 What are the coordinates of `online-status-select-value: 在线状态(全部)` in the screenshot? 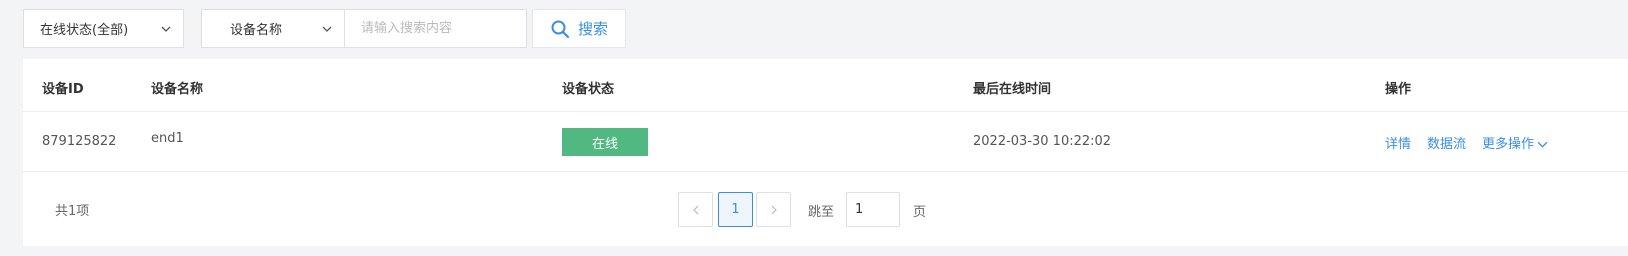 It's located at (84, 30).